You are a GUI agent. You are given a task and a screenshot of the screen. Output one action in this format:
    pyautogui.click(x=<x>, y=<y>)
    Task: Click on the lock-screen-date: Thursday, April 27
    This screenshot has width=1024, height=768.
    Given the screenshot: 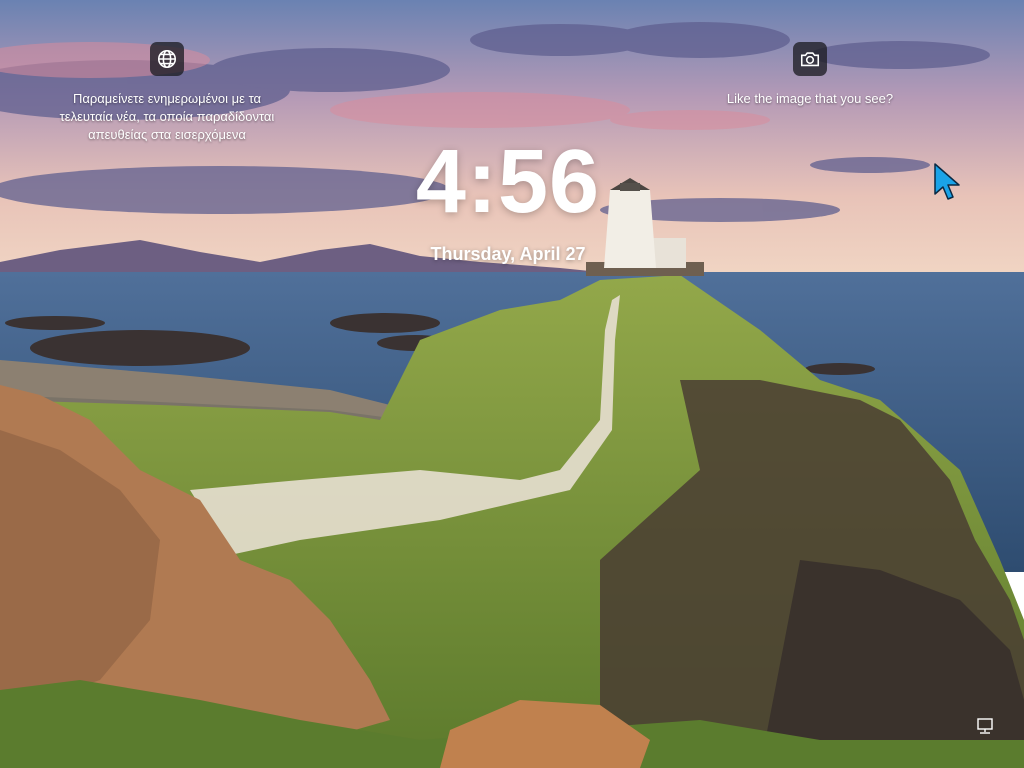 What is the action you would take?
    pyautogui.click(x=508, y=254)
    